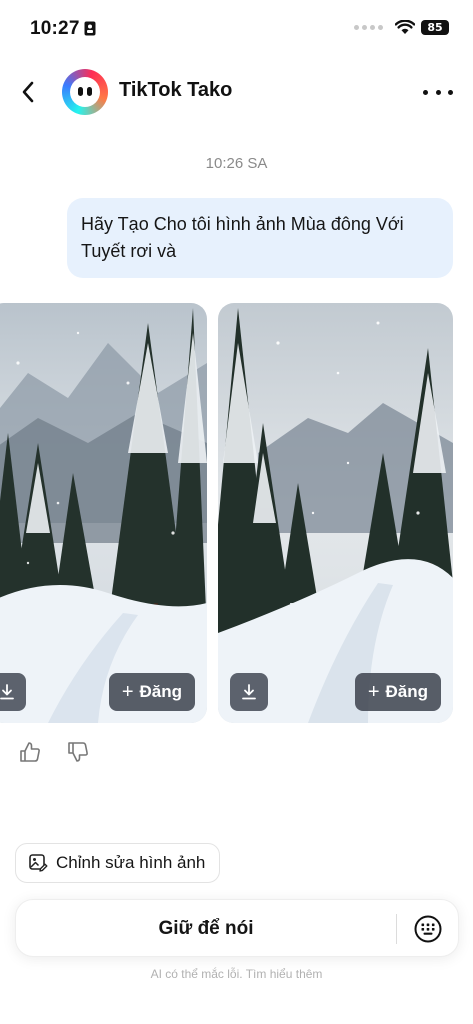 The width and height of the screenshot is (473, 1024). I want to click on edit-image-label: Chỉnh sửa hình ảnh, so click(131, 862).